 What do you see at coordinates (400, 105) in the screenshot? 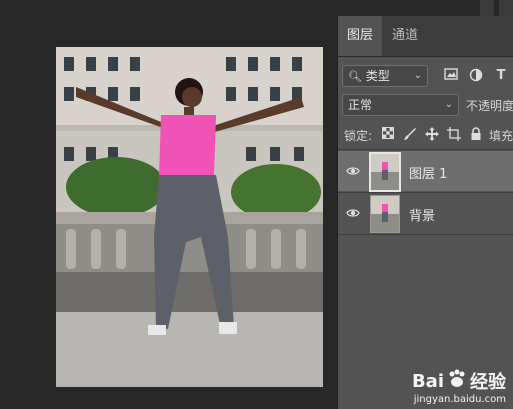
I see `blend-mode-select: 正常 ⌄` at bounding box center [400, 105].